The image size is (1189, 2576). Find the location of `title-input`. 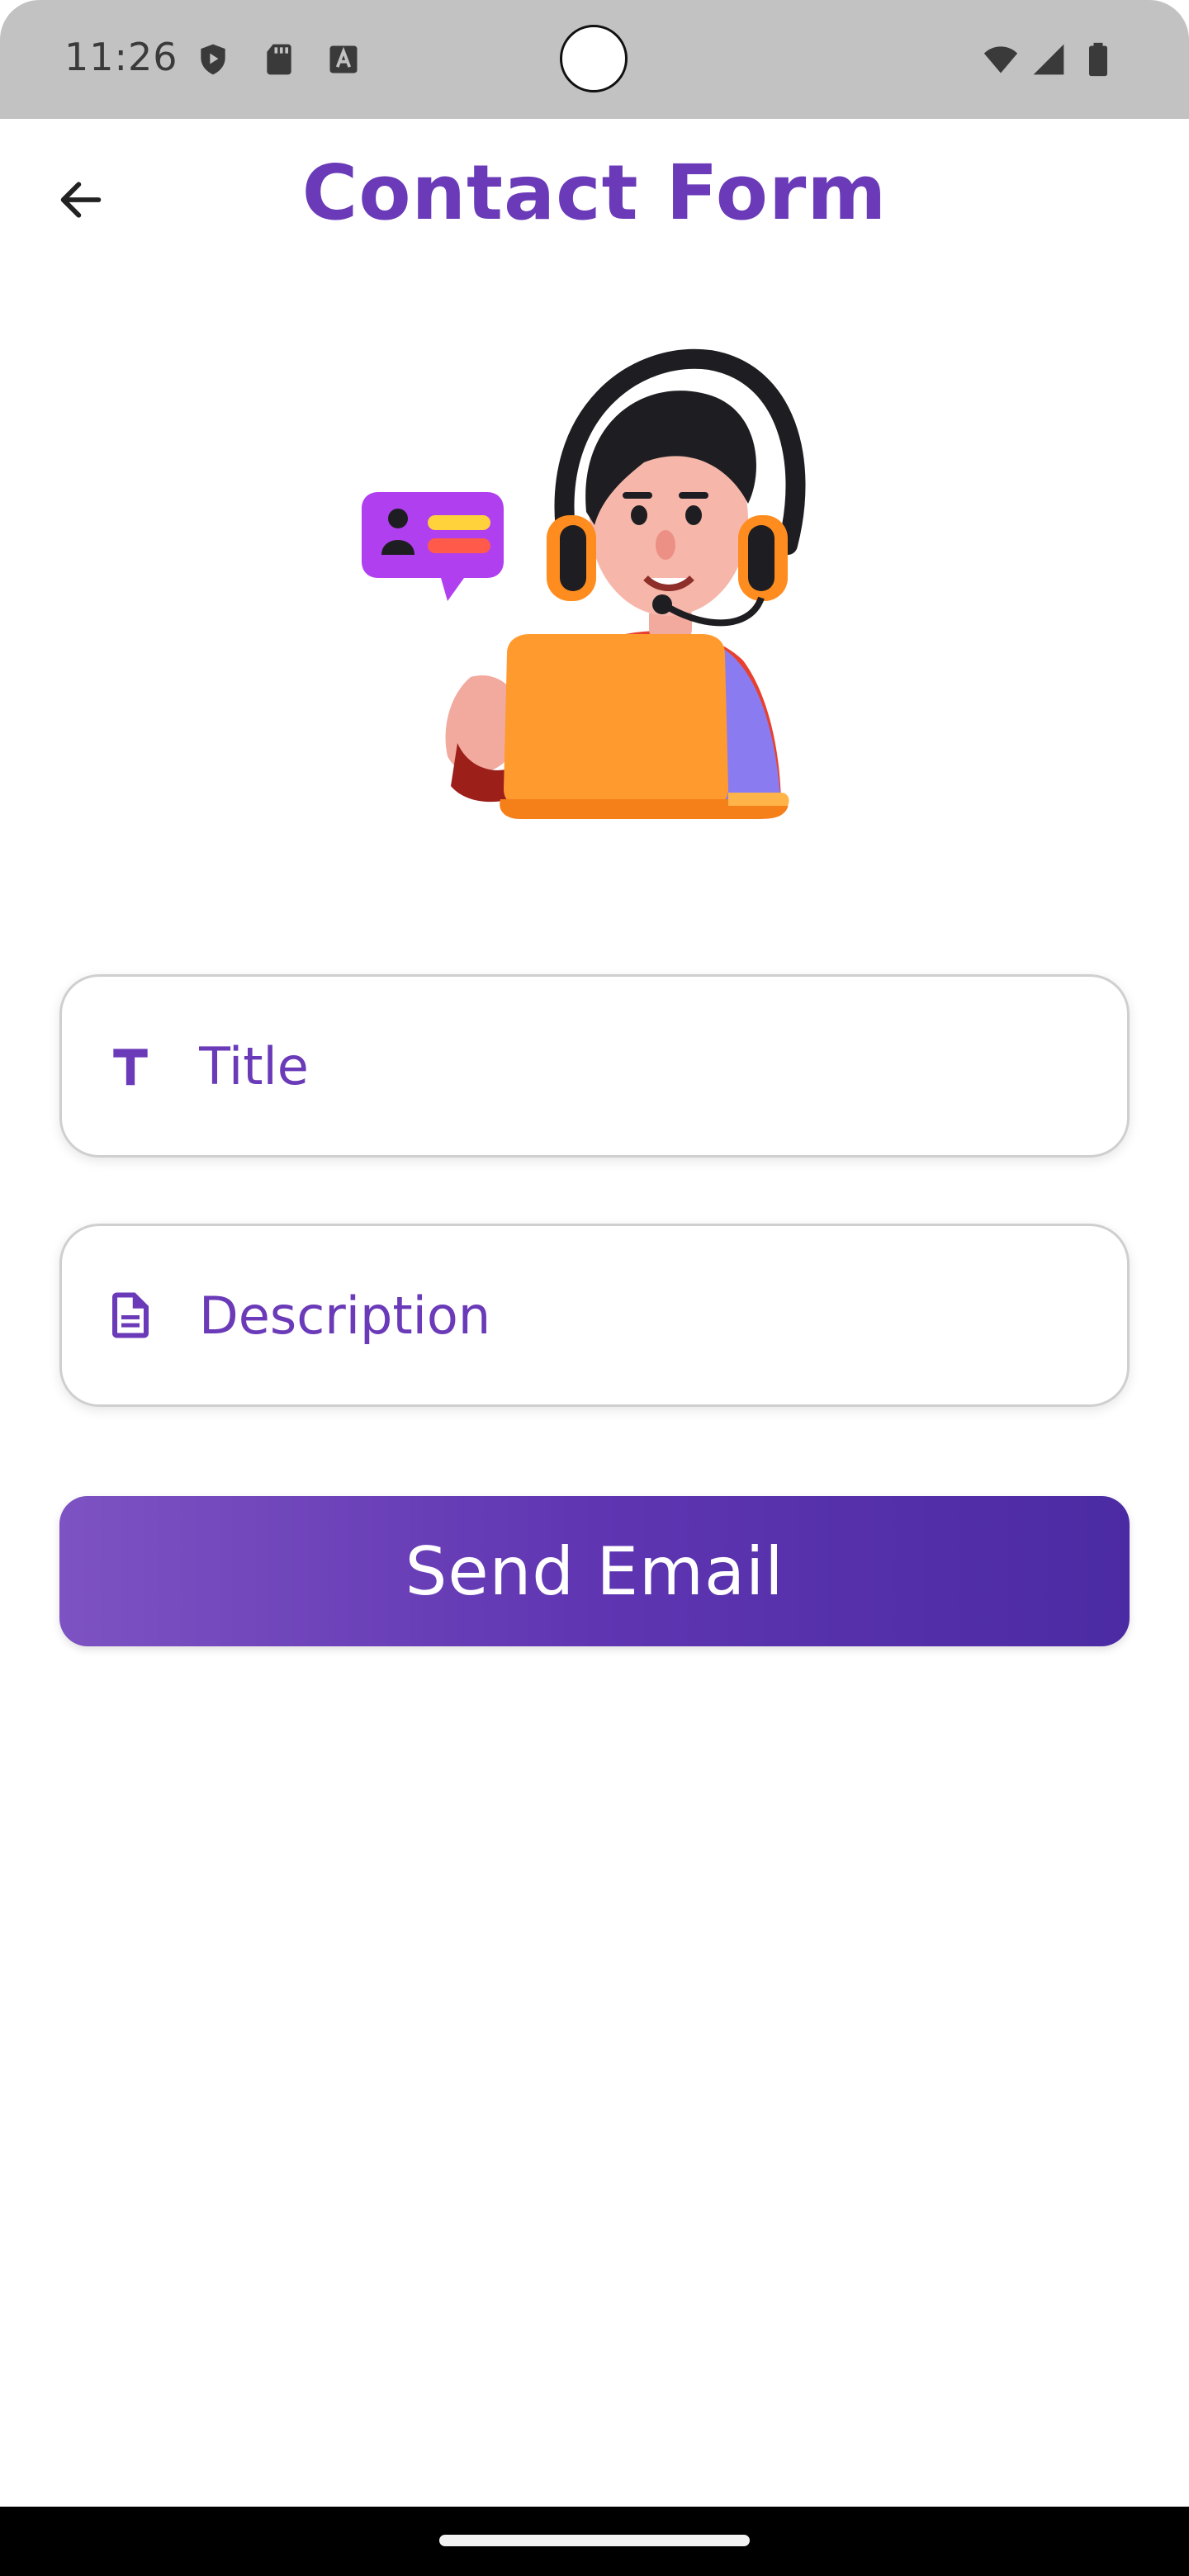

title-input is located at coordinates (612, 1066).